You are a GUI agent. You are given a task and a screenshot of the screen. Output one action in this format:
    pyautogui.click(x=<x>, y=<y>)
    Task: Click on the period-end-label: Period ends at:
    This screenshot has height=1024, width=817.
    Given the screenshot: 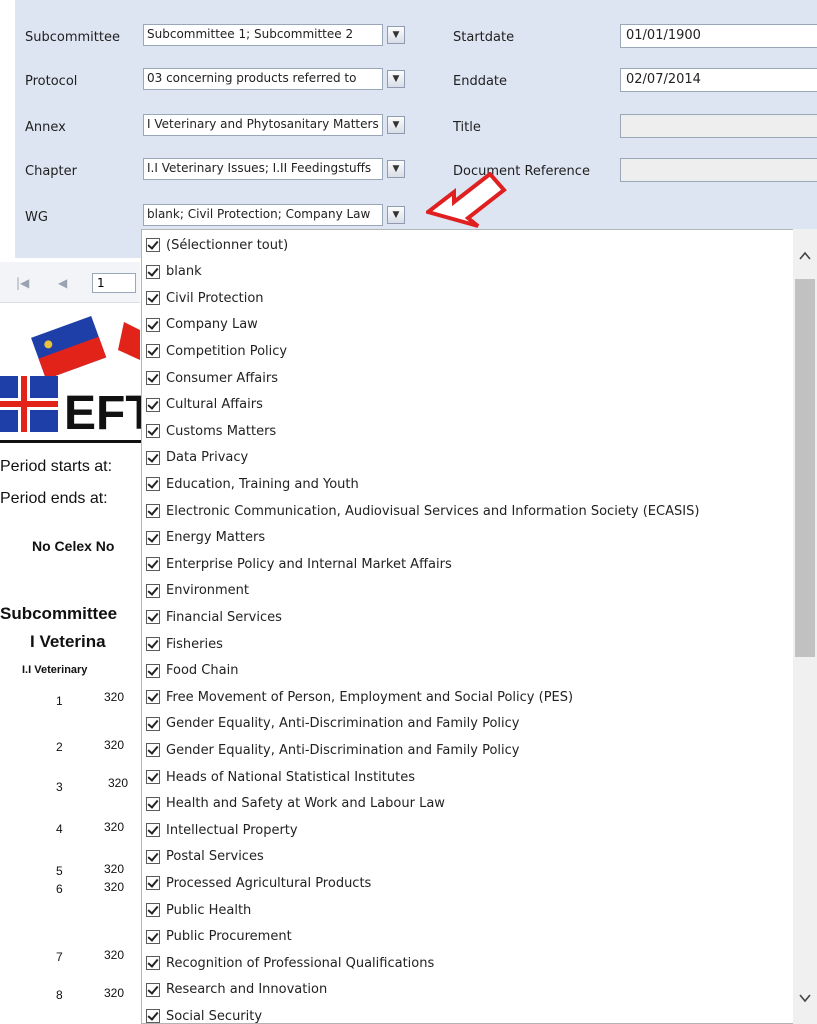 What is the action you would take?
    pyautogui.click(x=54, y=498)
    